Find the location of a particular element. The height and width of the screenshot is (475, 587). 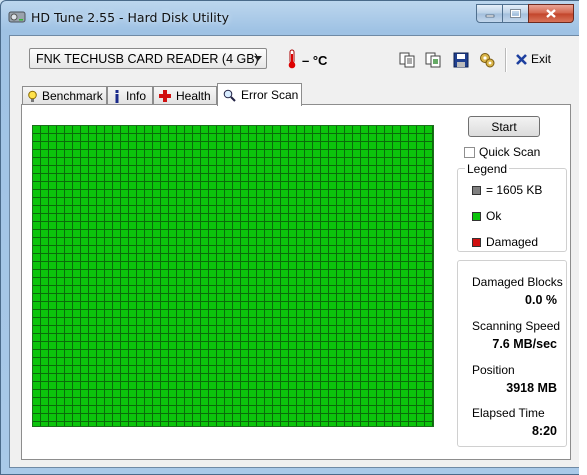

lightbulb-icon is located at coordinates (32, 96).